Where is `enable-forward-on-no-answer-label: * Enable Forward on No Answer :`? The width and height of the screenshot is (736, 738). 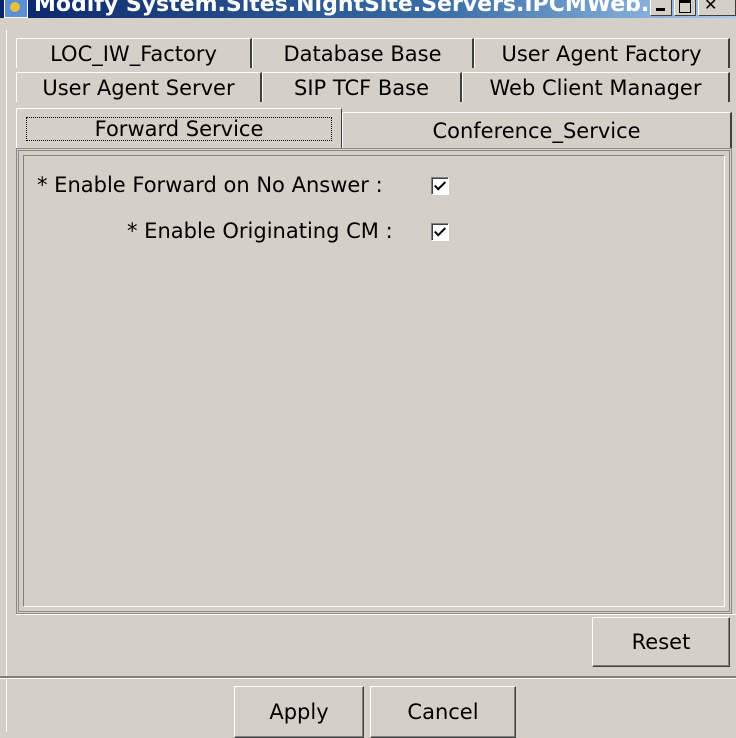 enable-forward-on-no-answer-label: * Enable Forward on No Answer : is located at coordinates (210, 185).